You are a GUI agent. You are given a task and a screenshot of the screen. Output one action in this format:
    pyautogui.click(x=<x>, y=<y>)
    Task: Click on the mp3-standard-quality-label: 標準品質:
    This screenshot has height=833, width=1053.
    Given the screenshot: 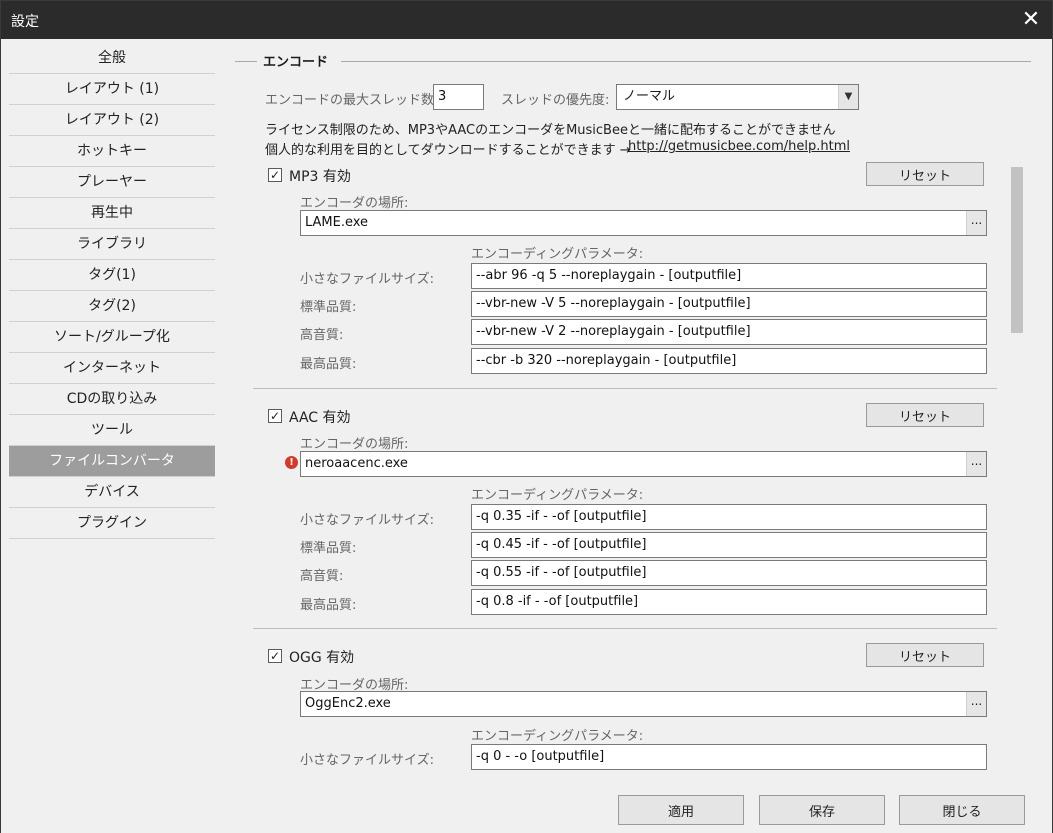 What is the action you would take?
    pyautogui.click(x=328, y=307)
    